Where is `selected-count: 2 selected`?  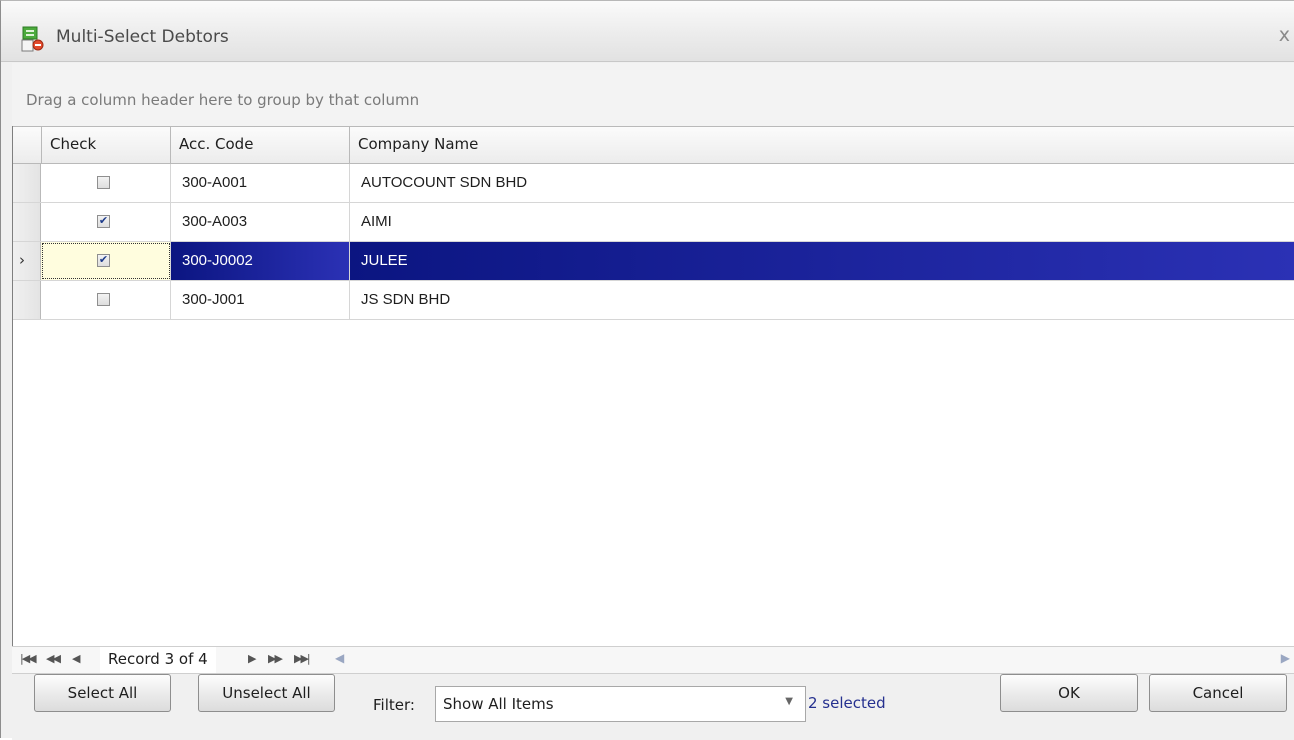
selected-count: 2 selected is located at coordinates (847, 703).